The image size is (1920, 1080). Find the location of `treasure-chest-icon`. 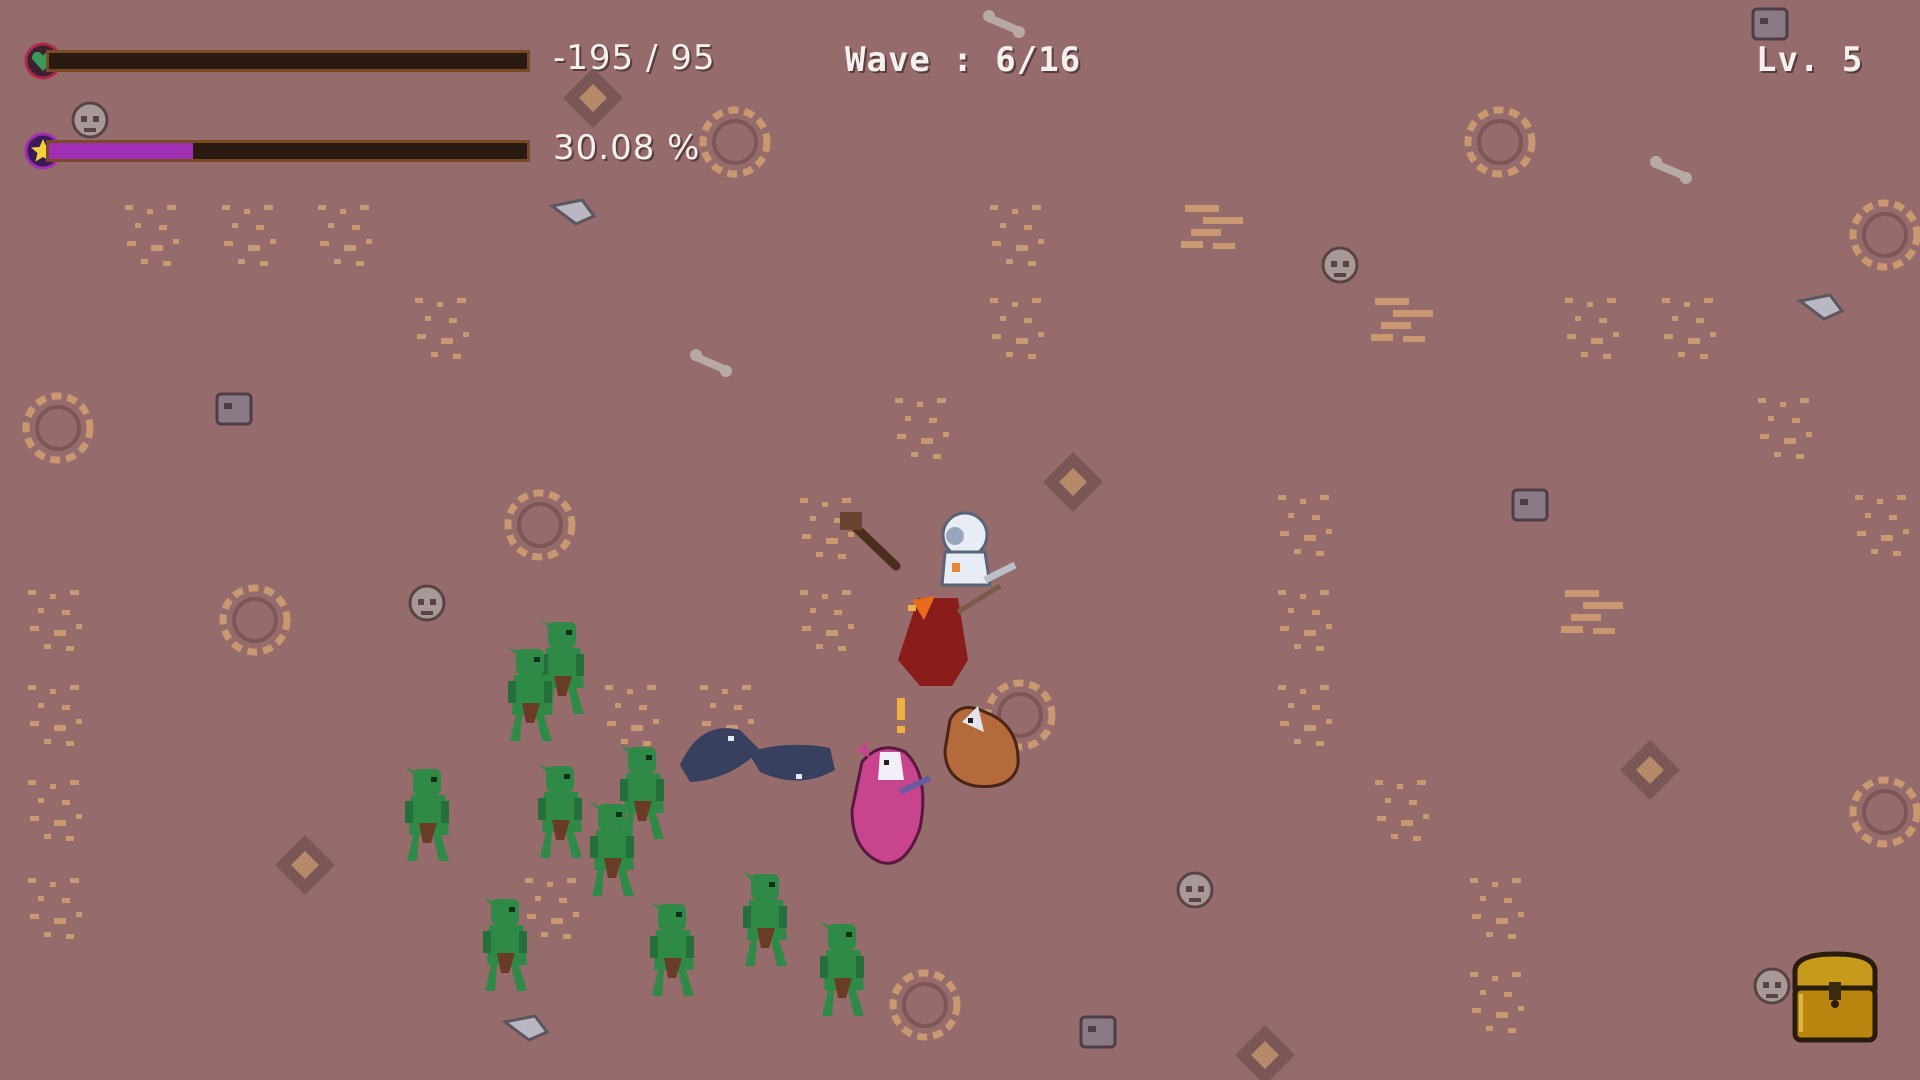

treasure-chest-icon is located at coordinates (1835, 998).